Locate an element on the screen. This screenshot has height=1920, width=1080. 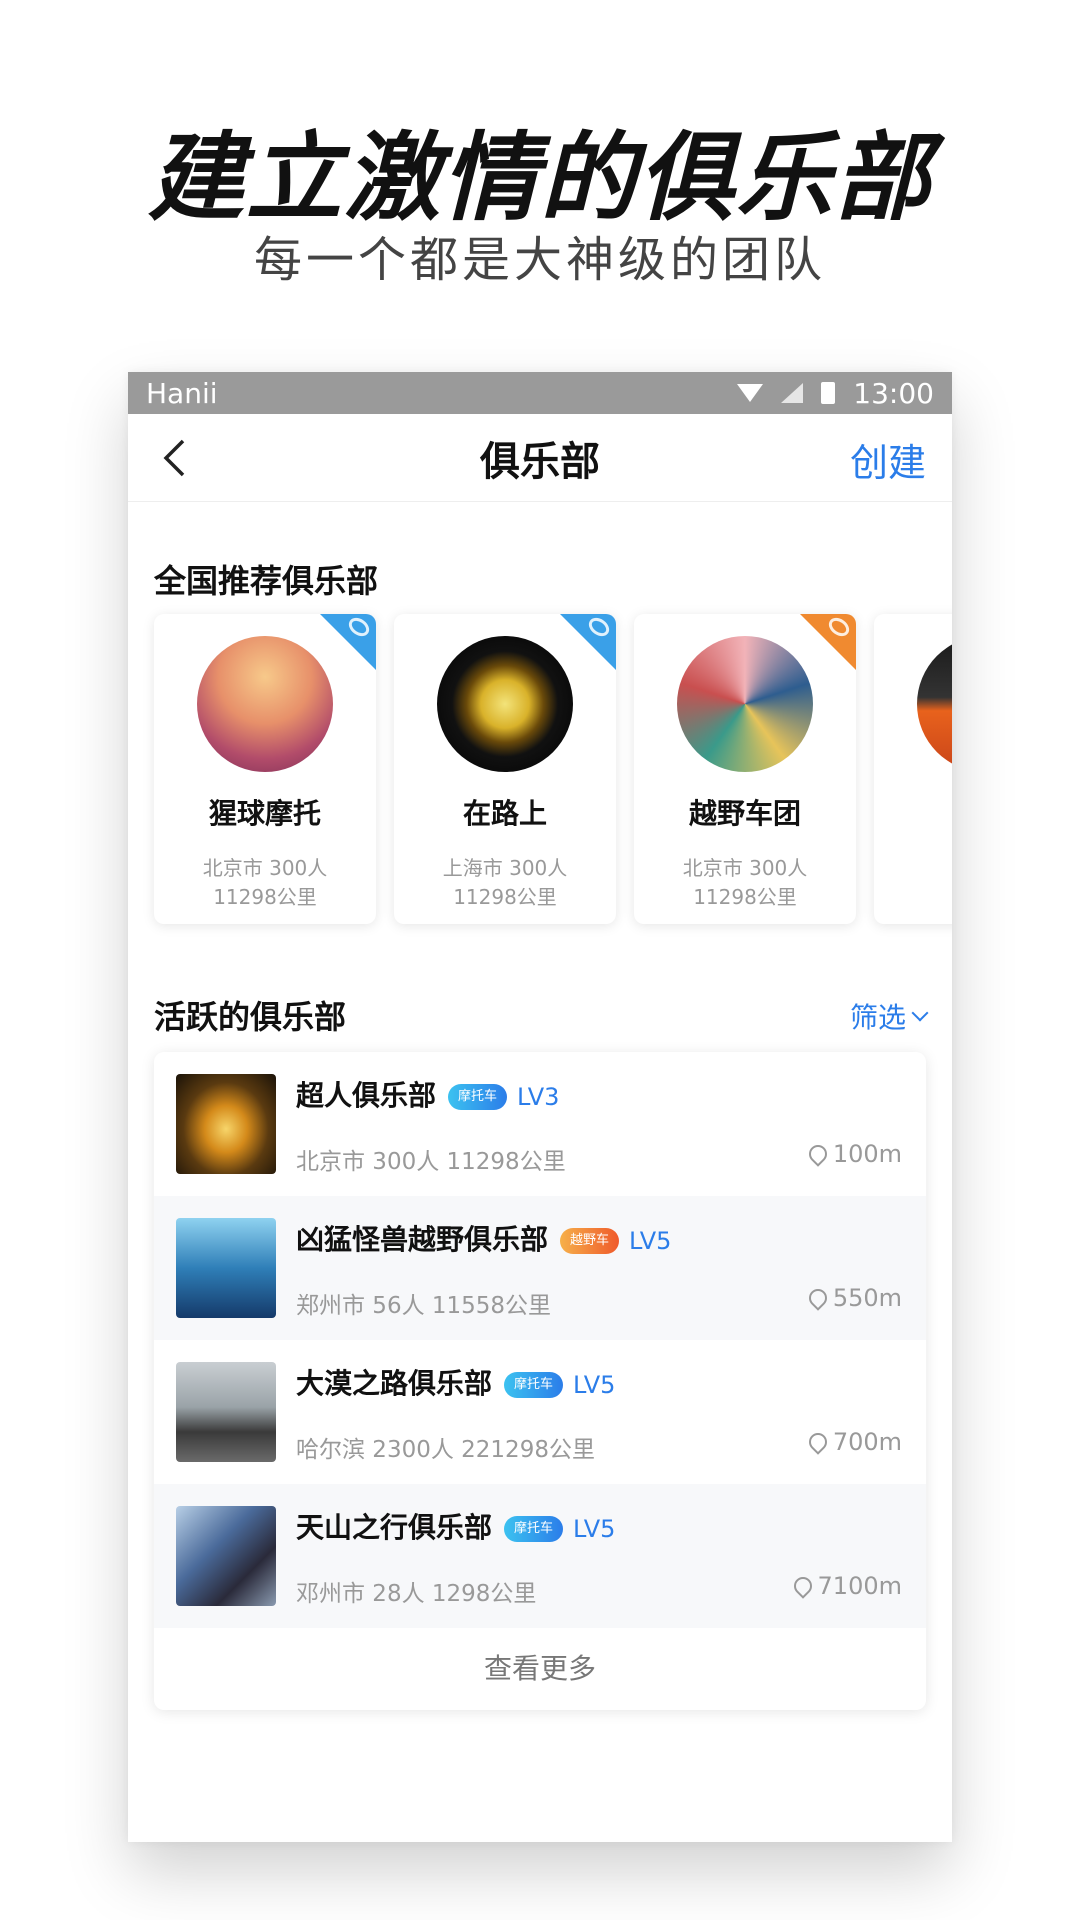
hero-title: 建立激情的俱乐部 is located at coordinates (540, 178).